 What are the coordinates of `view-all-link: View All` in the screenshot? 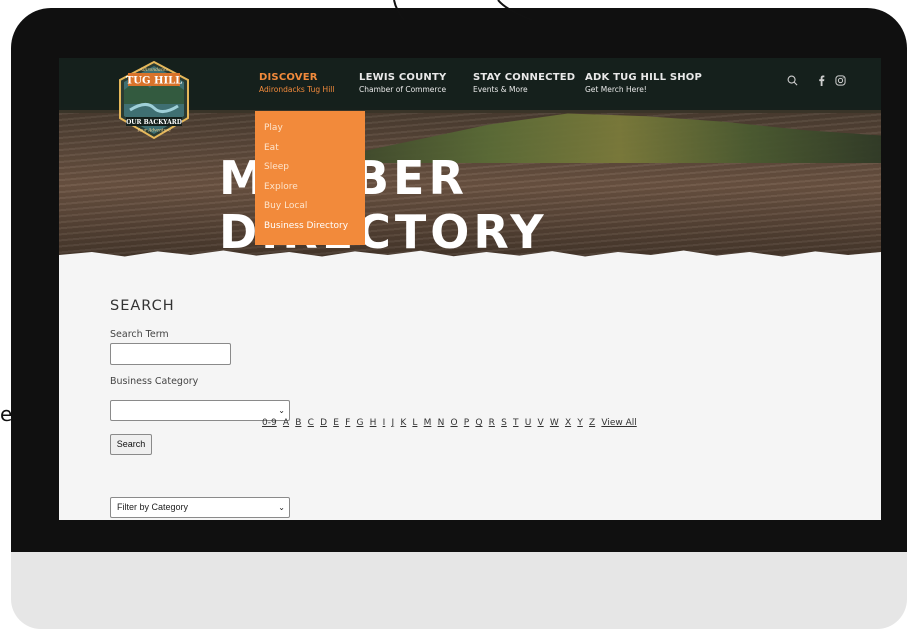 It's located at (618, 423).